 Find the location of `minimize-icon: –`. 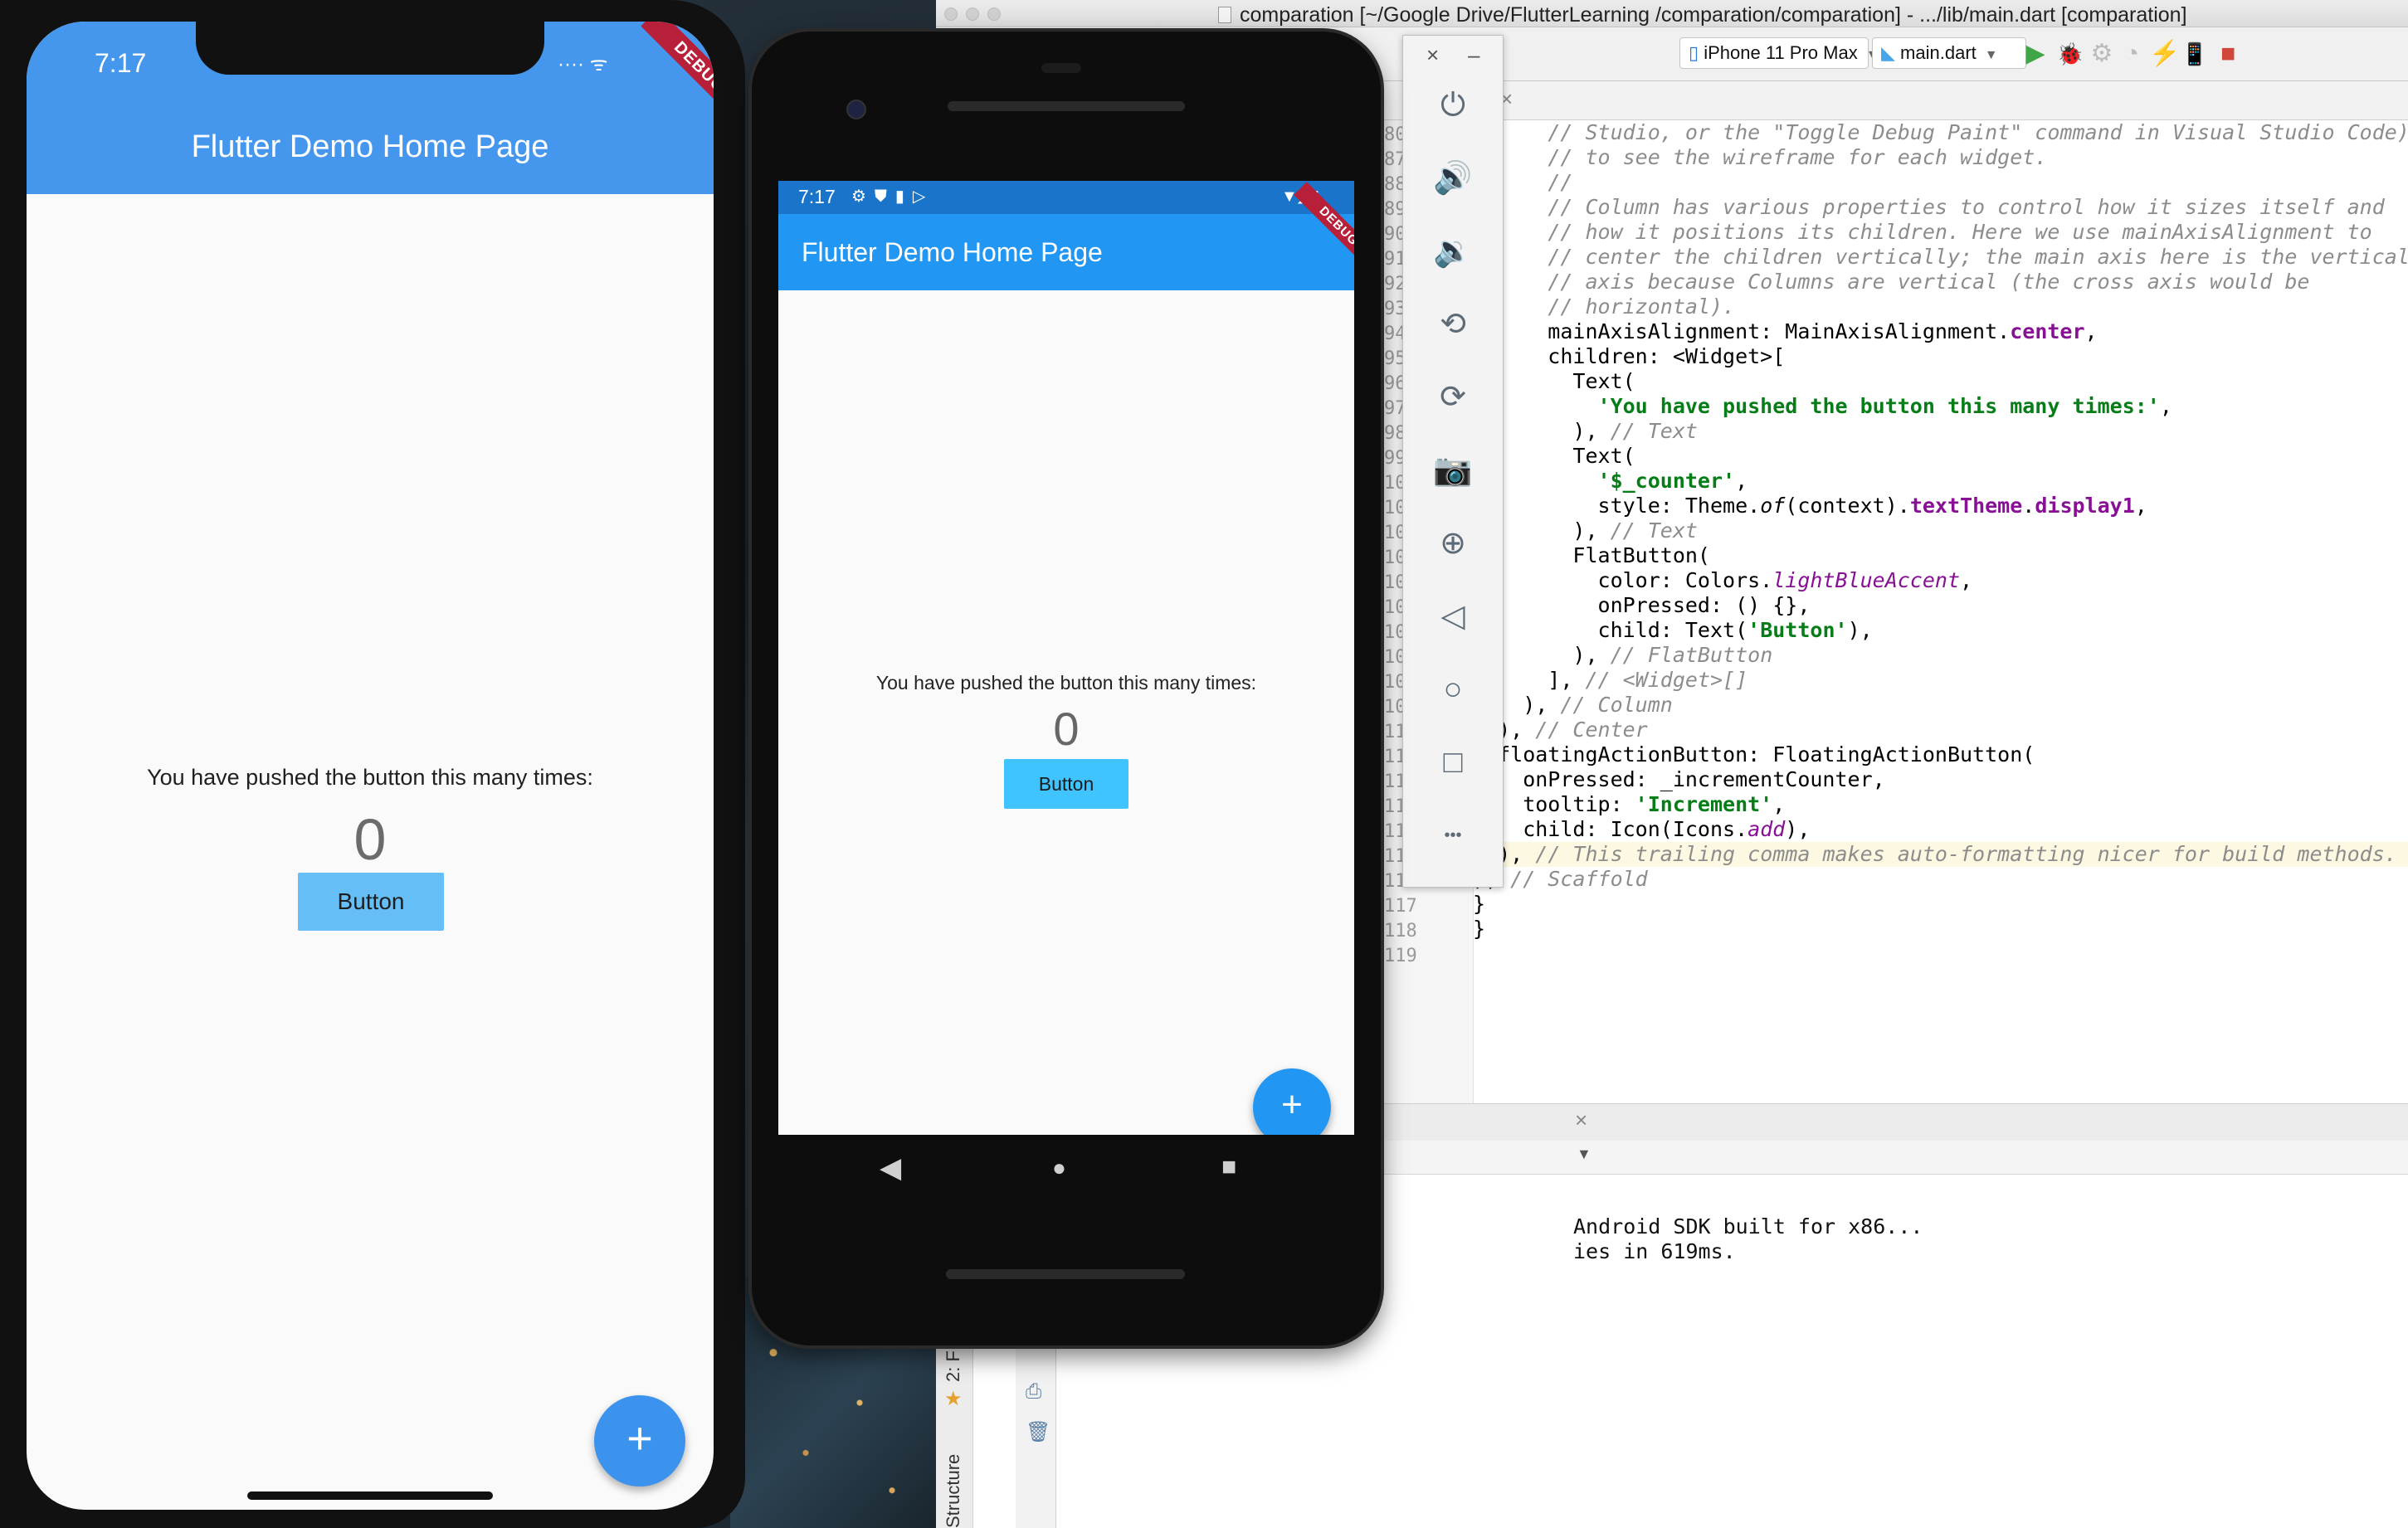

minimize-icon: – is located at coordinates (1473, 55).